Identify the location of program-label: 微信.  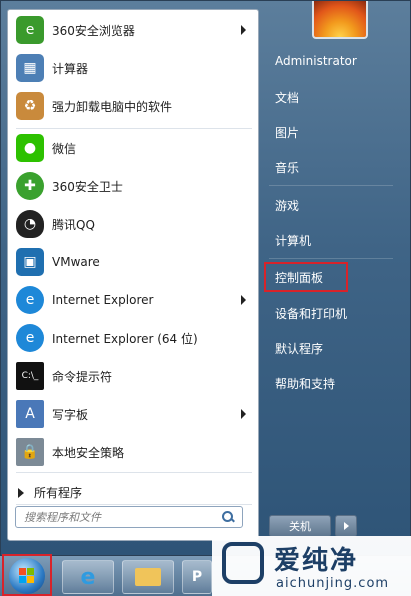
(64, 148).